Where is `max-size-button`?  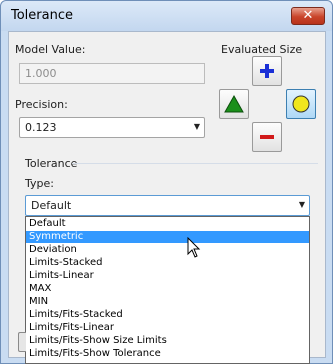
max-size-button is located at coordinates (234, 104).